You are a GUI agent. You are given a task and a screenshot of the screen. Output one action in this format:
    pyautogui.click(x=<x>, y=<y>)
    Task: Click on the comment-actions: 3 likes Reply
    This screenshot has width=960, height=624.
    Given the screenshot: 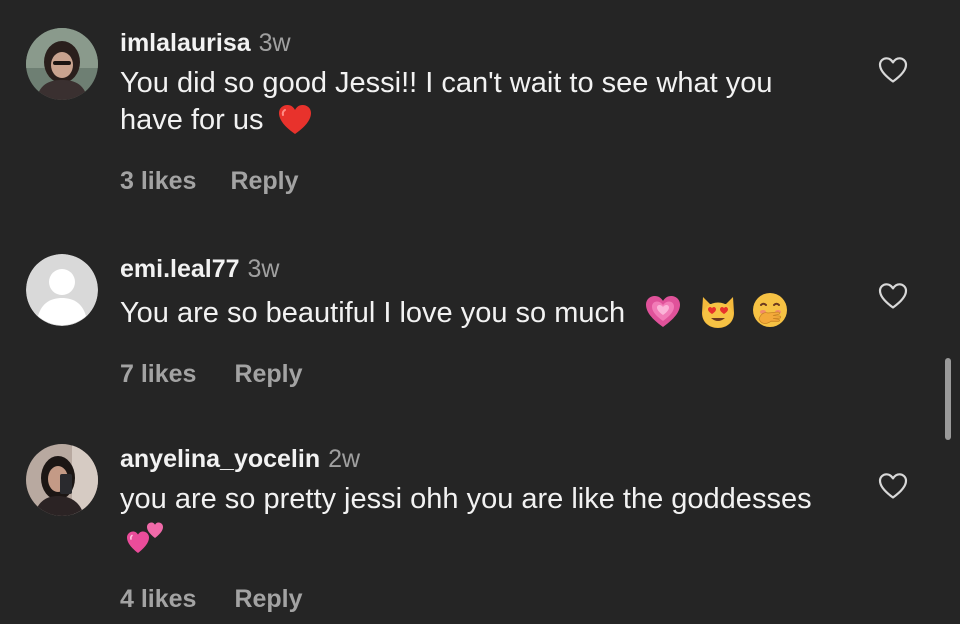 What is the action you would take?
    pyautogui.click(x=480, y=181)
    